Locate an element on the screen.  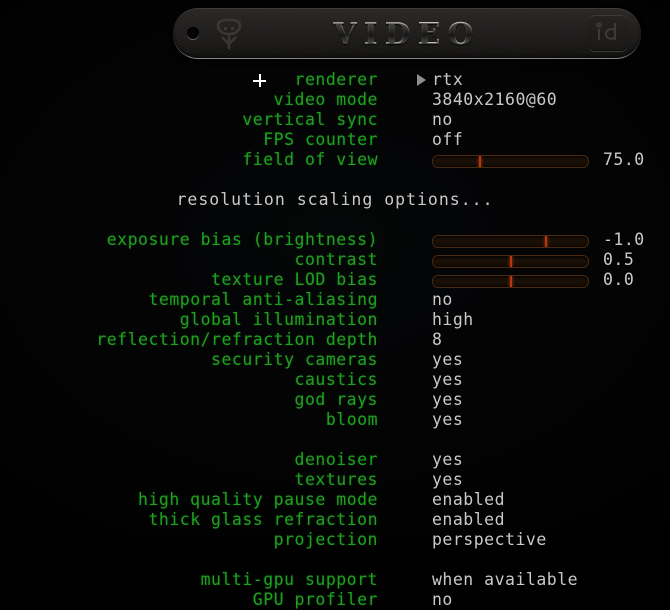
setting-row-fps-counter: FPS counter off is located at coordinates (335, 140).